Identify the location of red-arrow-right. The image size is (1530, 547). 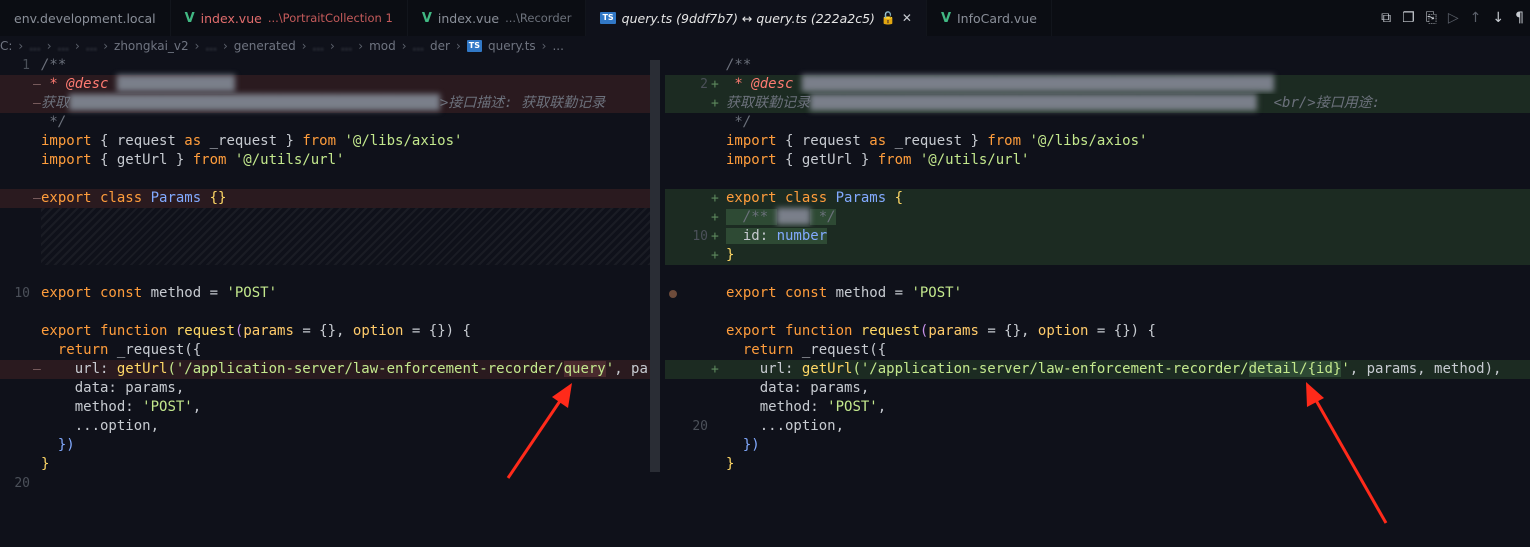
(1347, 453).